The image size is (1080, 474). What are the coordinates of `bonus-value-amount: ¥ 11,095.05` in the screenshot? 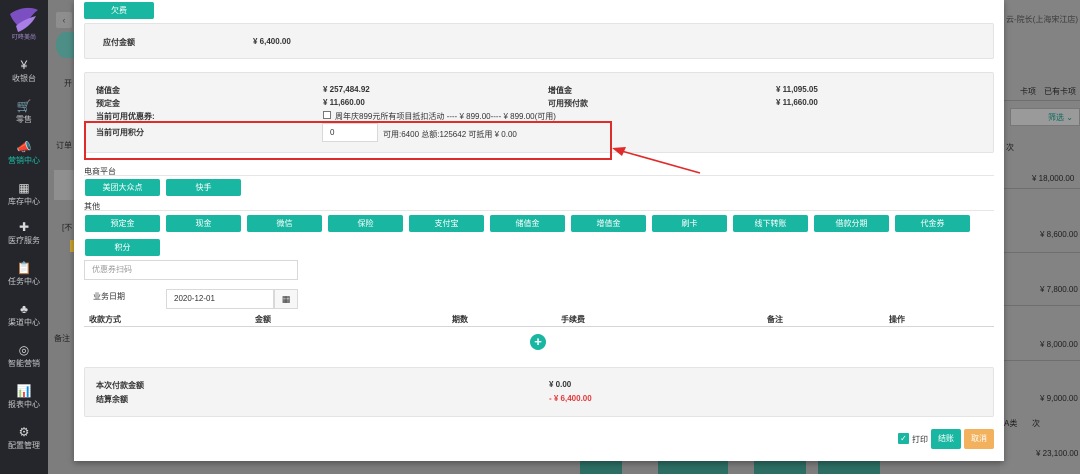 It's located at (797, 89).